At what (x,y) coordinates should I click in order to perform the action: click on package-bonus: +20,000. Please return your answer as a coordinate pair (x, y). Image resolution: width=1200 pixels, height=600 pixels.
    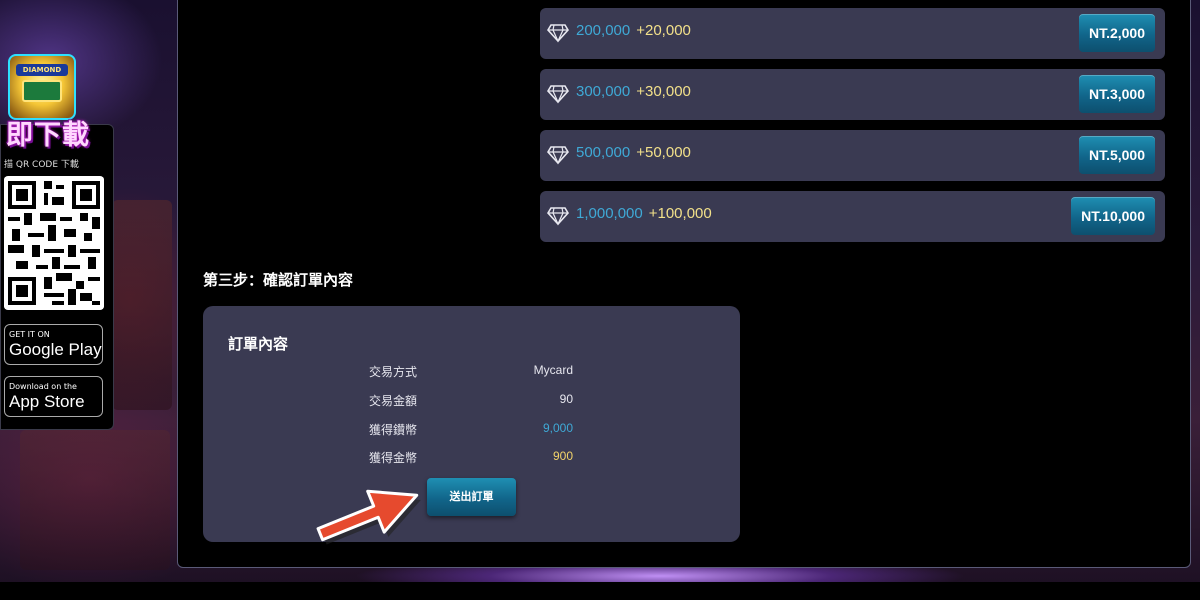
    Looking at the image, I should click on (663, 30).